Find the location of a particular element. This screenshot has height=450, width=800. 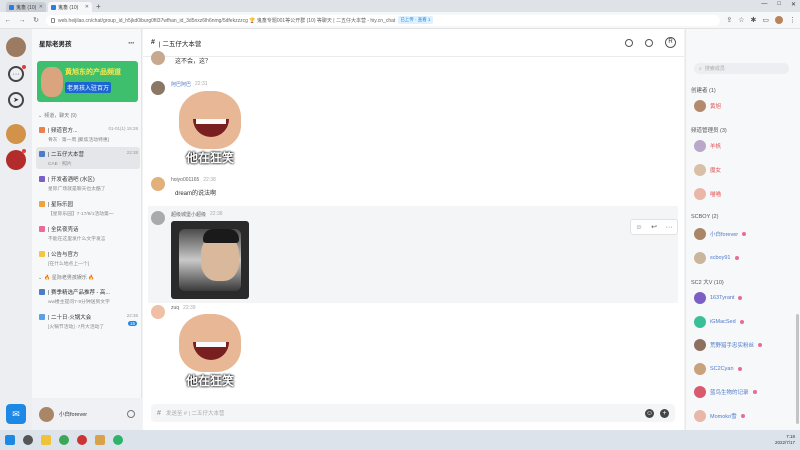

banner-portrait is located at coordinates (52, 82).